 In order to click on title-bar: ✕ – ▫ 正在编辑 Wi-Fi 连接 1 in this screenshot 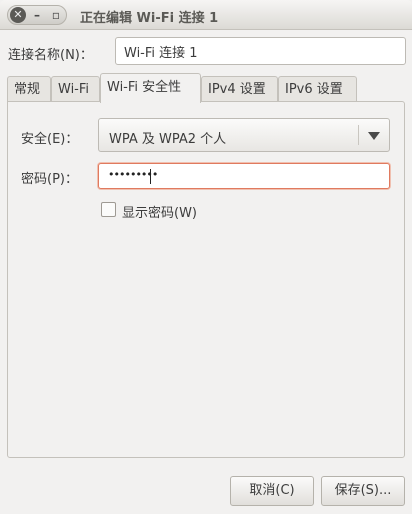, I will do `click(206, 15)`.